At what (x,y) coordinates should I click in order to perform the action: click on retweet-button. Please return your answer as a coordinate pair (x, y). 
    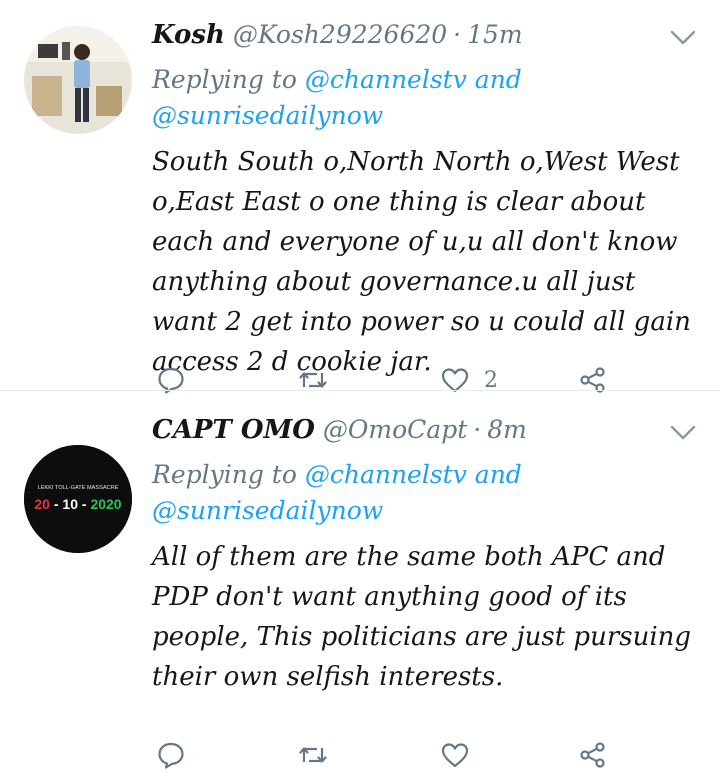
    Looking at the image, I should click on (313, 755).